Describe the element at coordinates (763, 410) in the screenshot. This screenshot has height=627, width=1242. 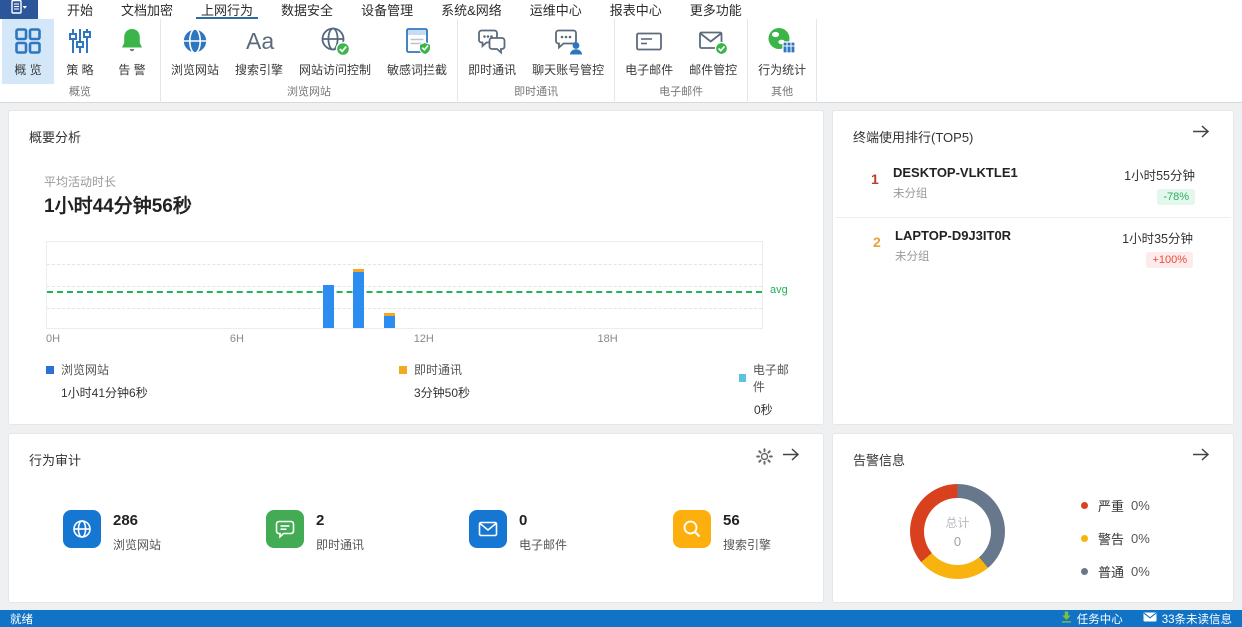
I see `legend-value: 0秒` at that location.